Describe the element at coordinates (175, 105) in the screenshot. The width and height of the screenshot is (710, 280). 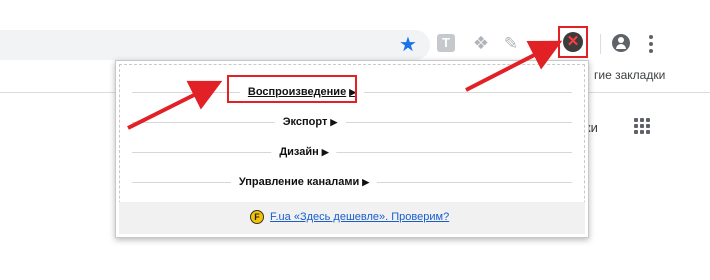
I see `annotation-arrow-menu` at that location.